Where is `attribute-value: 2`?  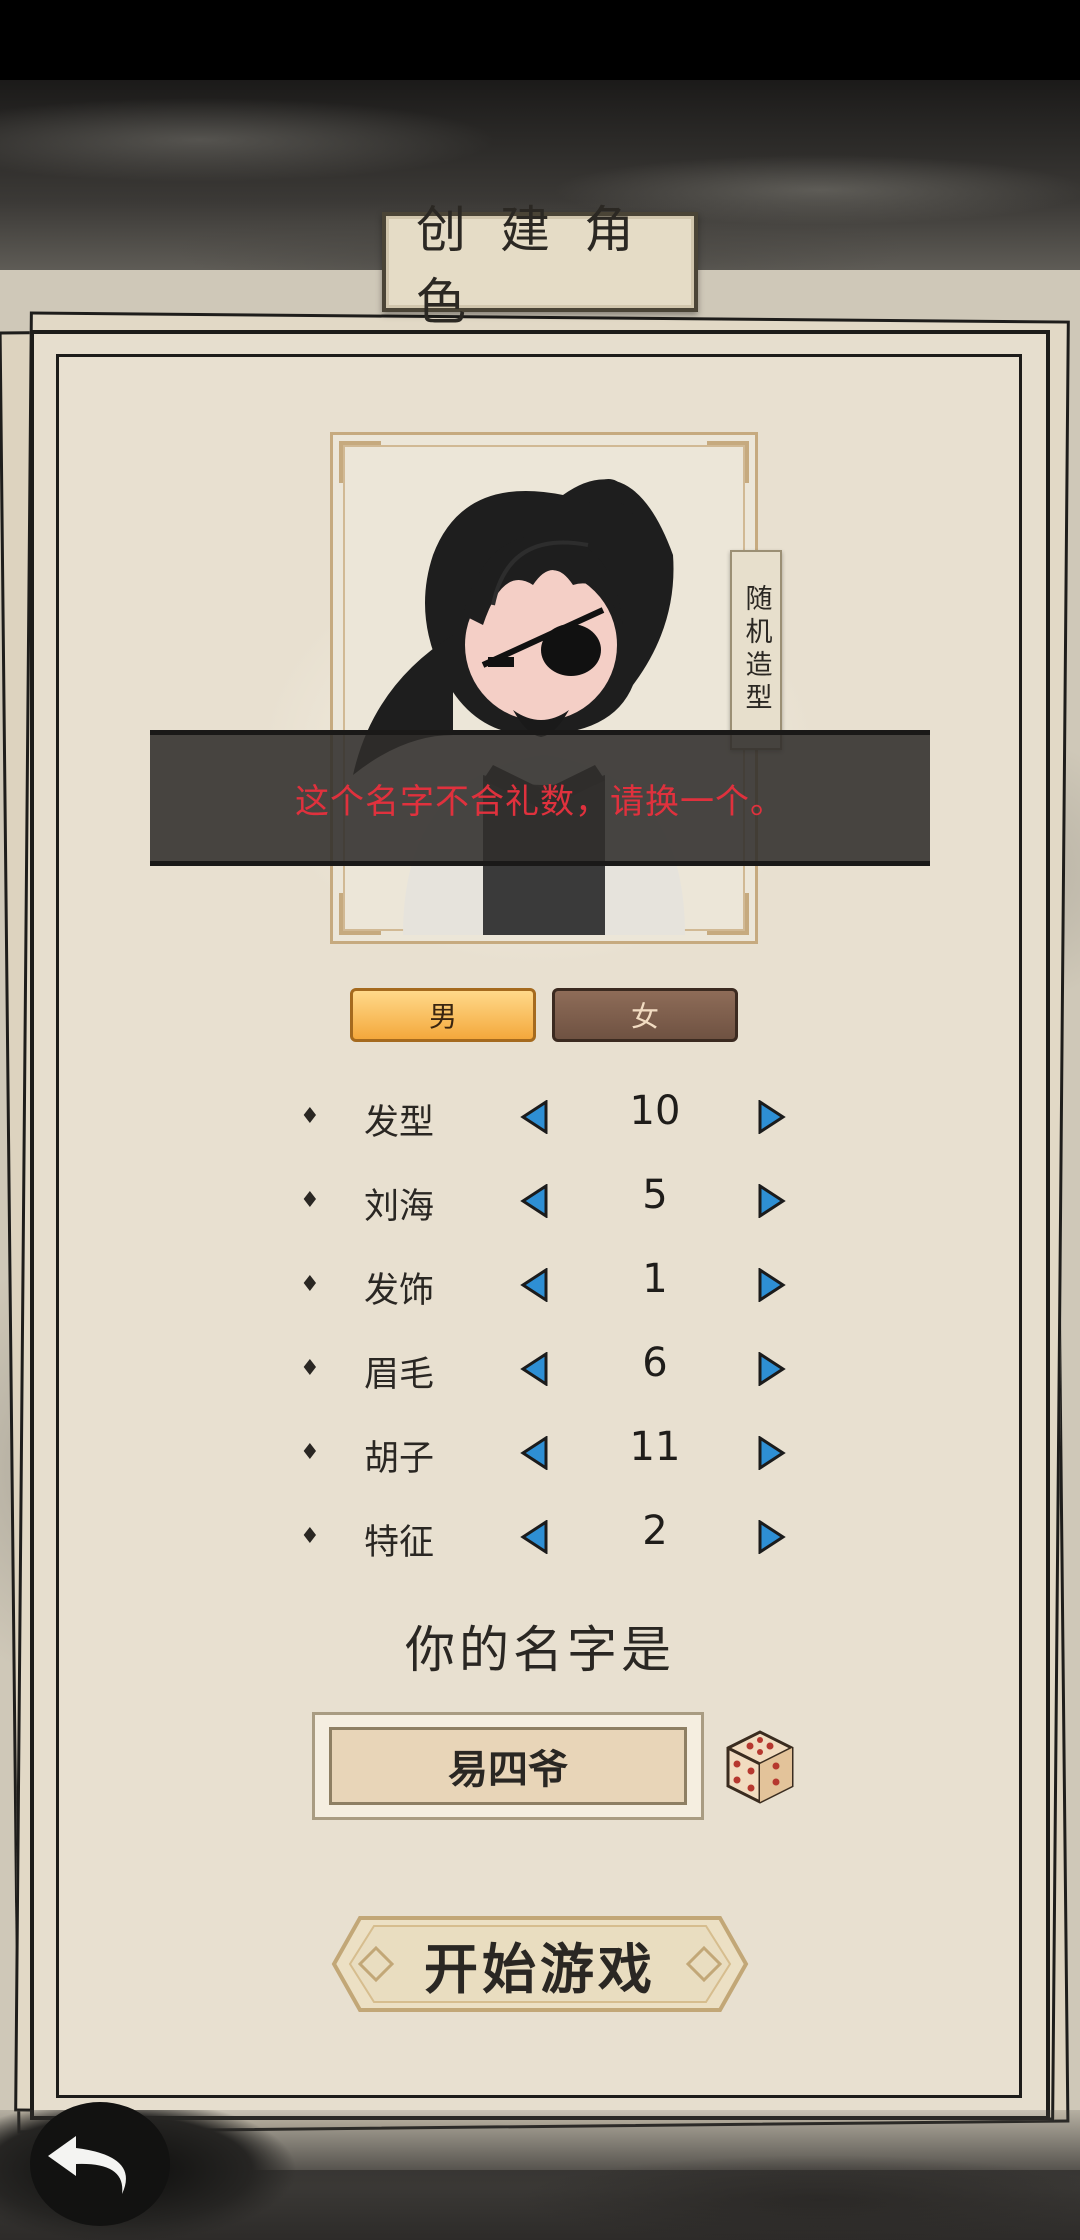
attribute-value: 2 is located at coordinates (655, 1531).